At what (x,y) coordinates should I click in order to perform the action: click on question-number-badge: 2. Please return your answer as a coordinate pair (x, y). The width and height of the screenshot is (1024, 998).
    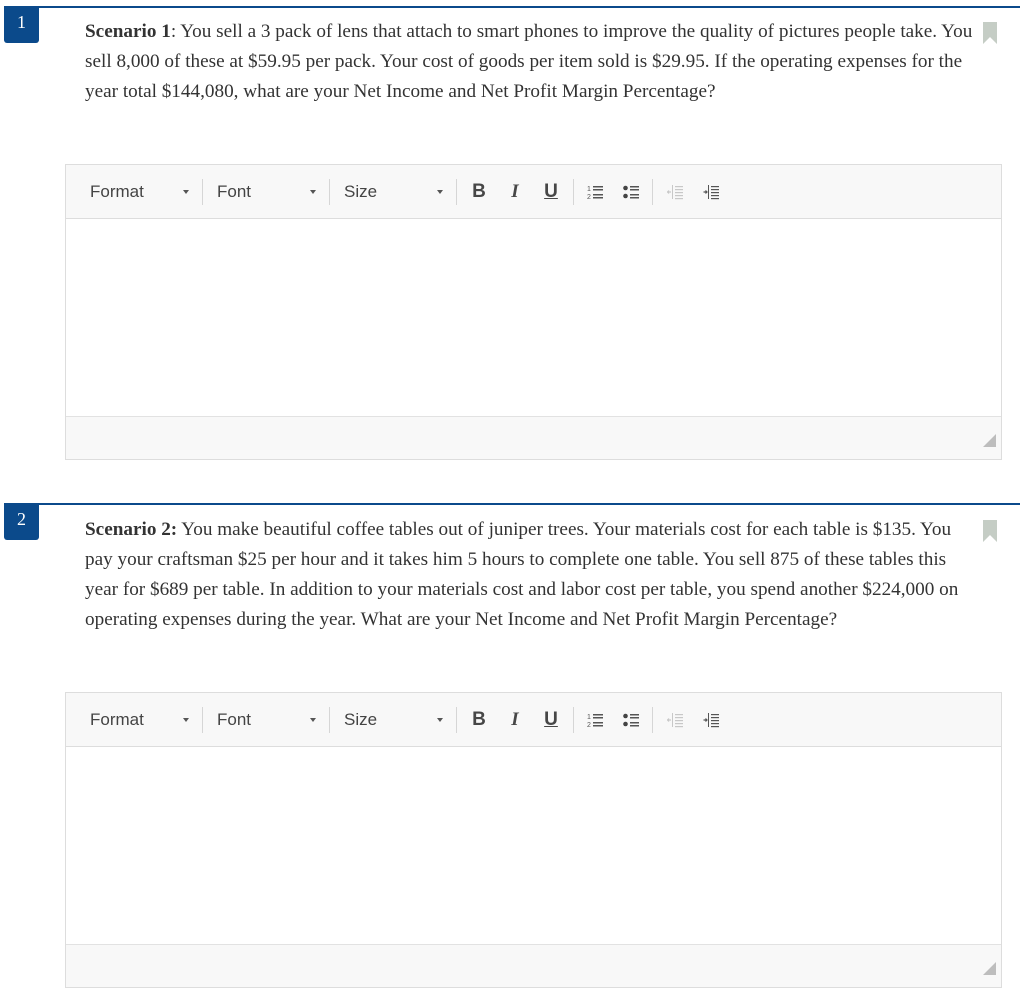
    Looking at the image, I should click on (21, 522).